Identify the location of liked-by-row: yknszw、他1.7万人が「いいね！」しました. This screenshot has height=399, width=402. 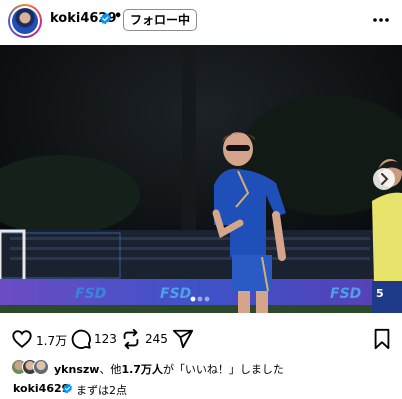
(201, 367).